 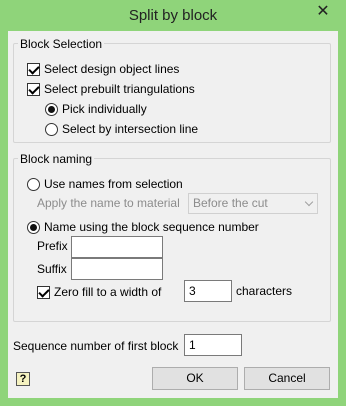 I want to click on sequence-label: Sequence number of first block, so click(x=96, y=346).